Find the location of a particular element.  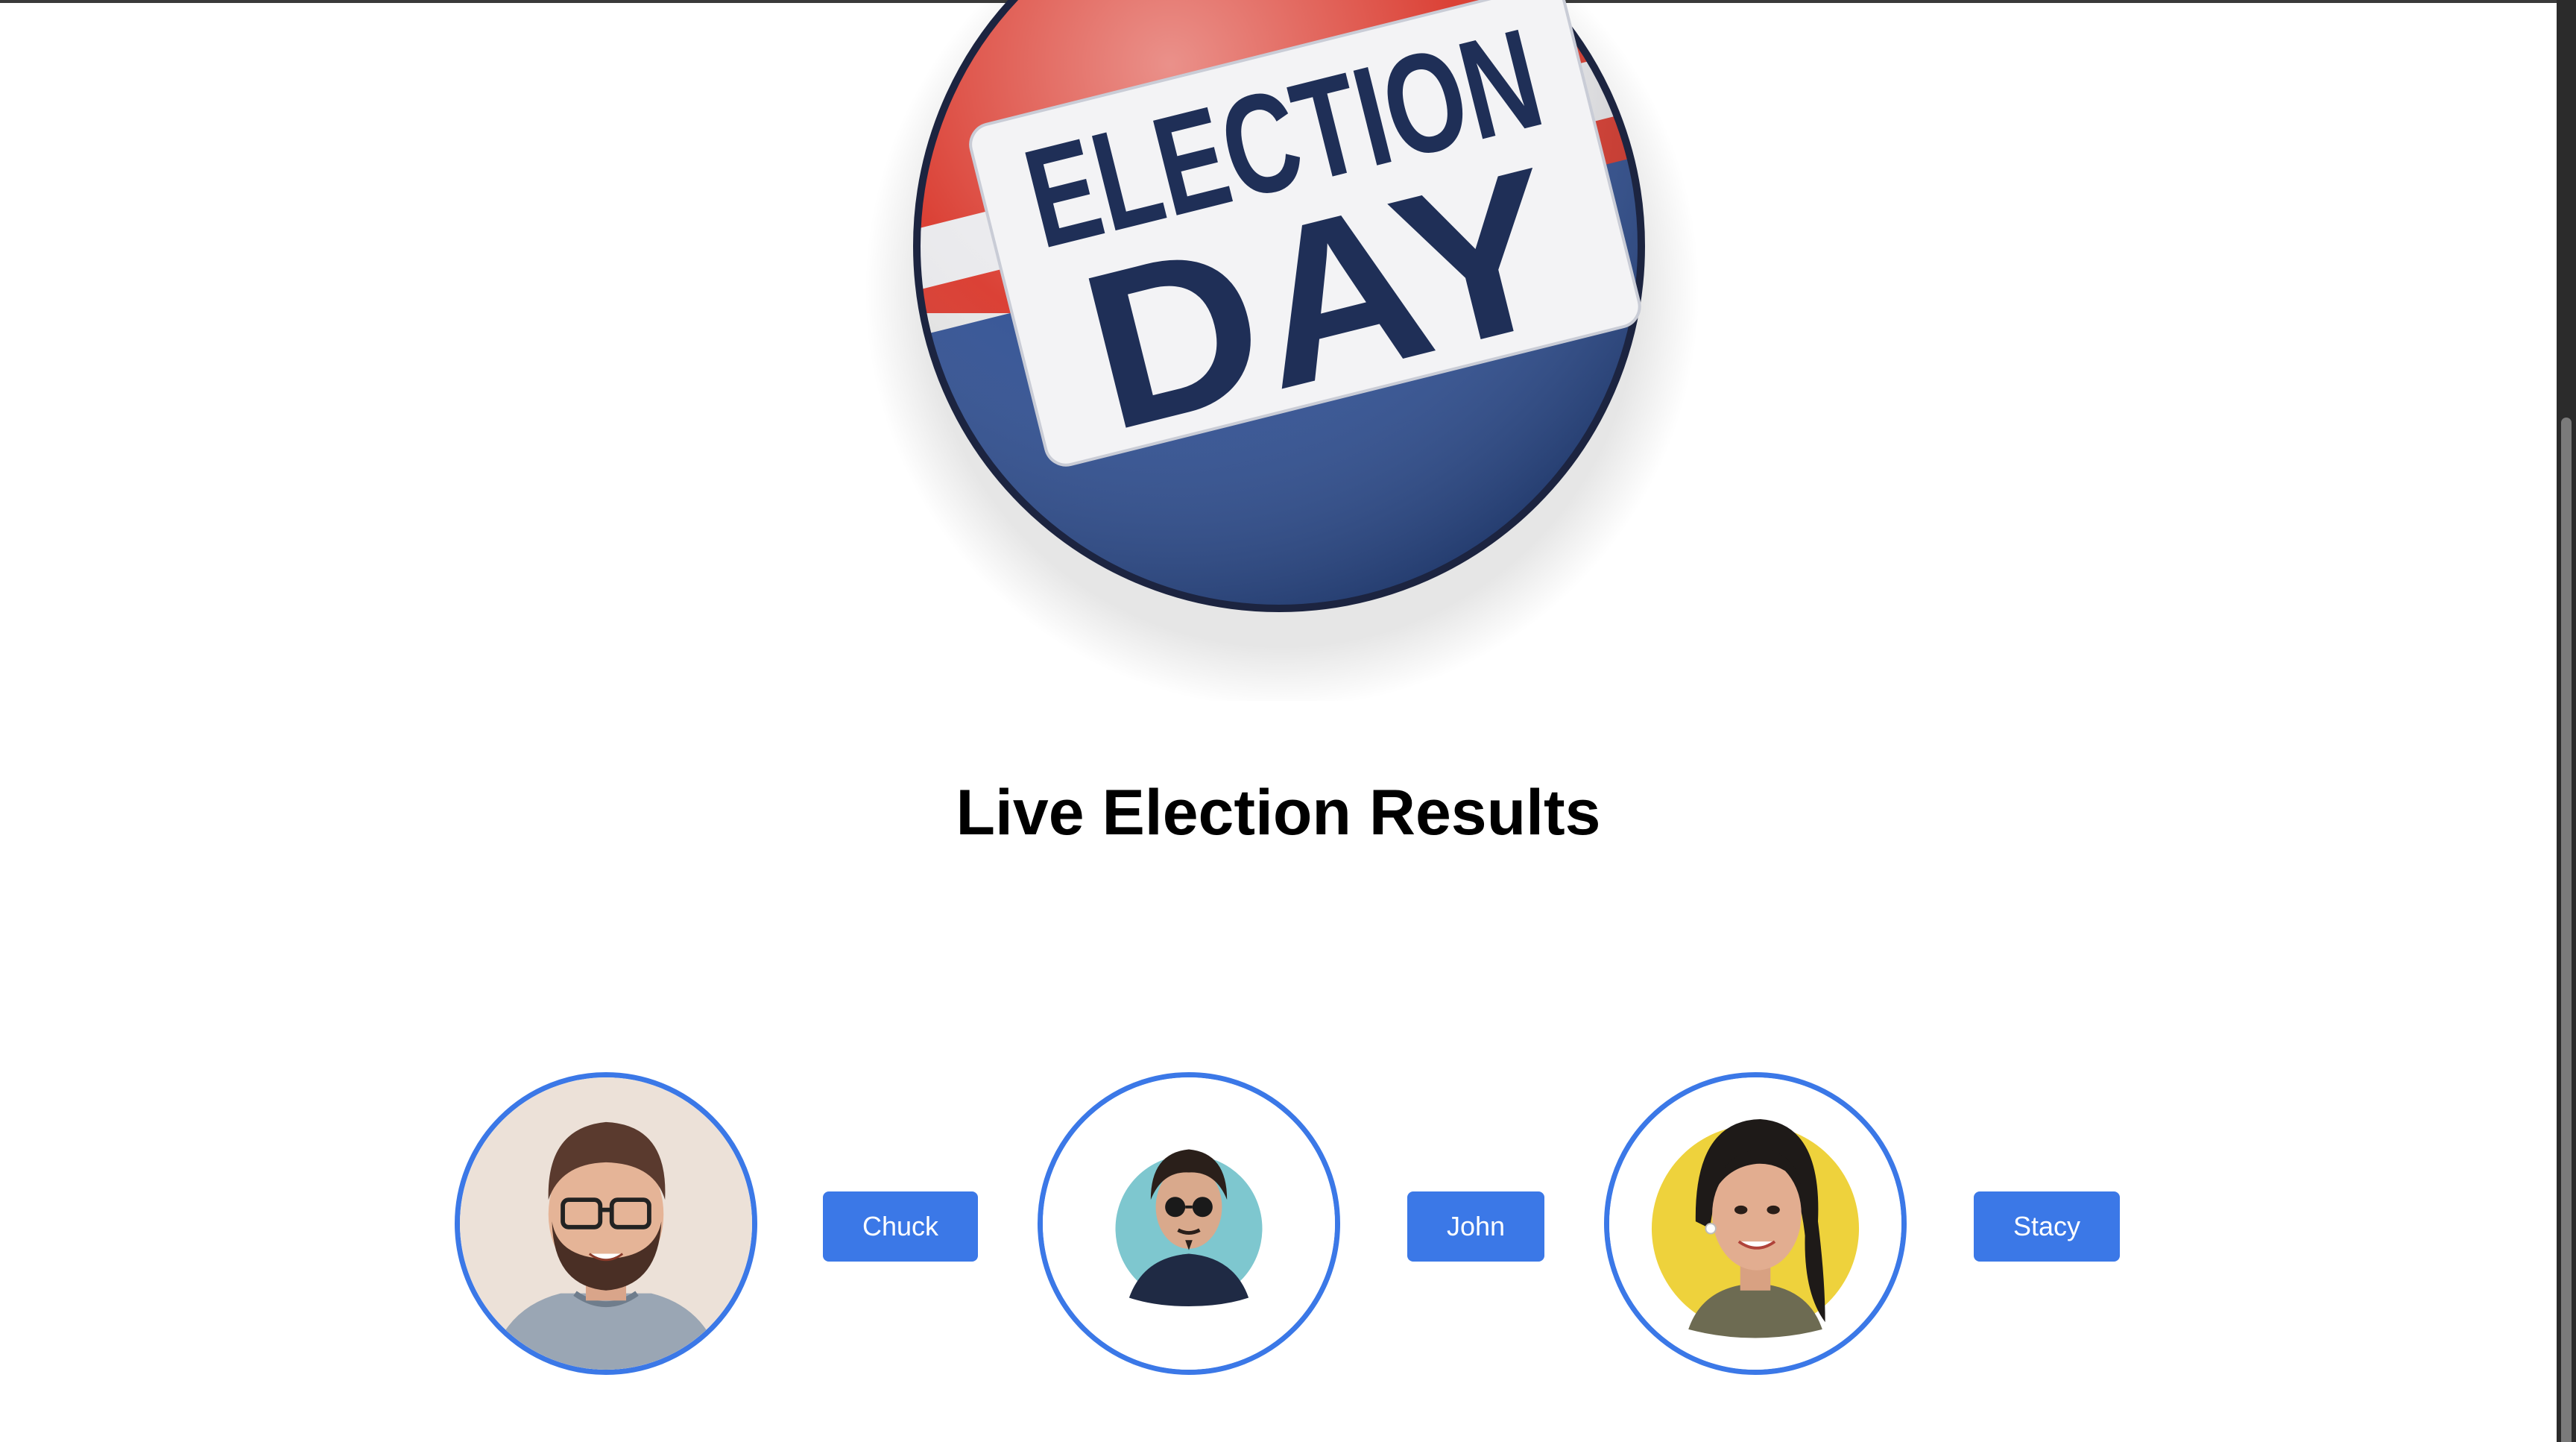

vertical-scrollbar is located at coordinates (2566, 721).